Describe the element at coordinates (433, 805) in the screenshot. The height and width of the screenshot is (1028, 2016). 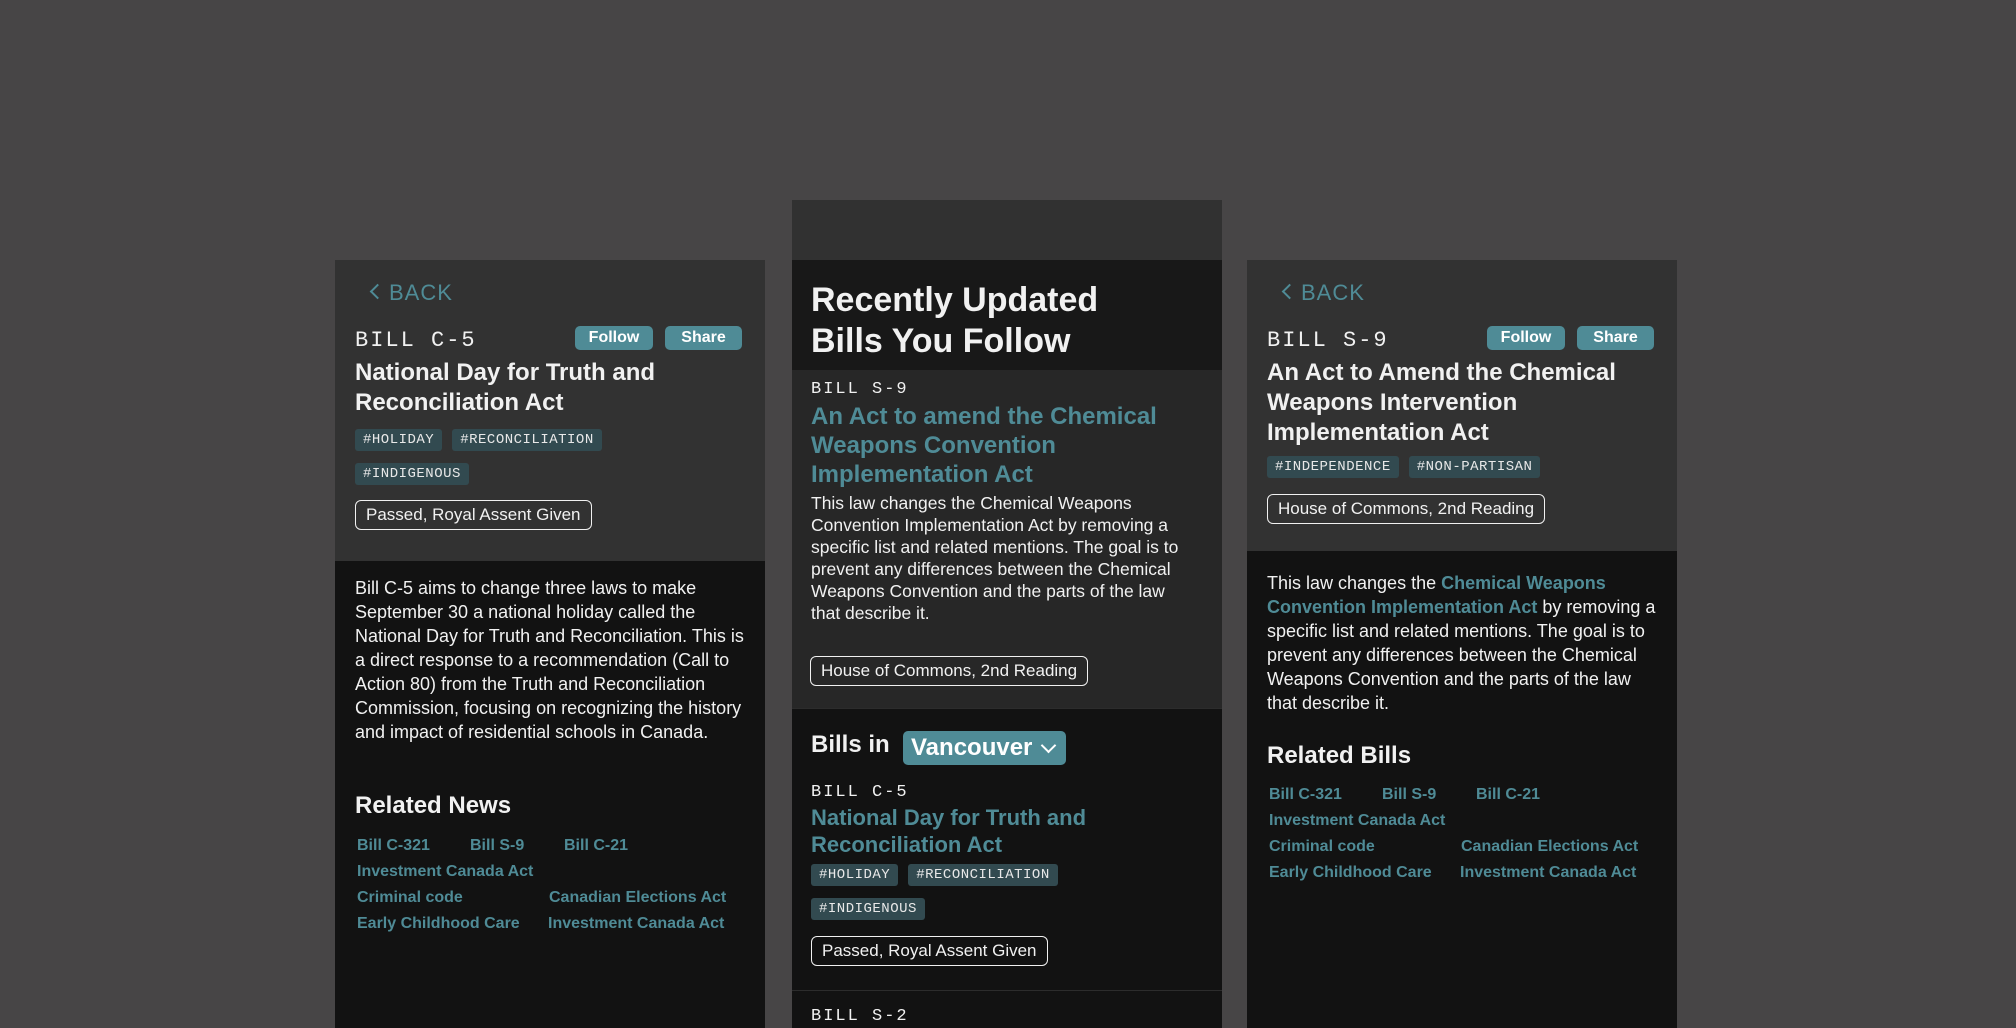
I see `related-news-heading: Related News` at that location.